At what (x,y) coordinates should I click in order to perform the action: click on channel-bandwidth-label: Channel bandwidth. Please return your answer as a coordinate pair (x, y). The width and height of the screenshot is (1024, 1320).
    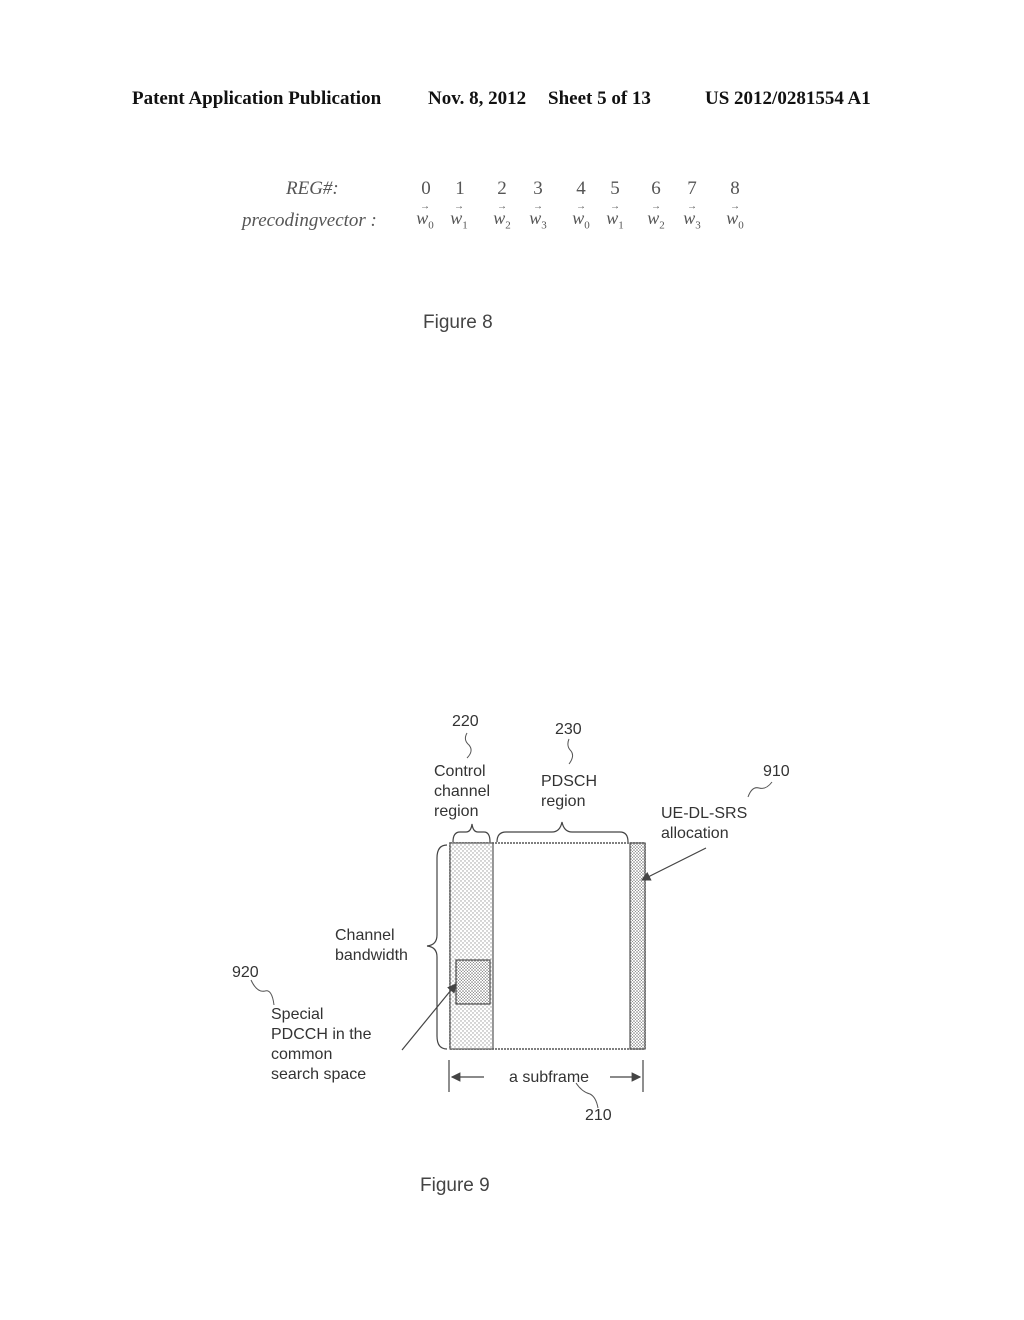
    Looking at the image, I should click on (371, 945).